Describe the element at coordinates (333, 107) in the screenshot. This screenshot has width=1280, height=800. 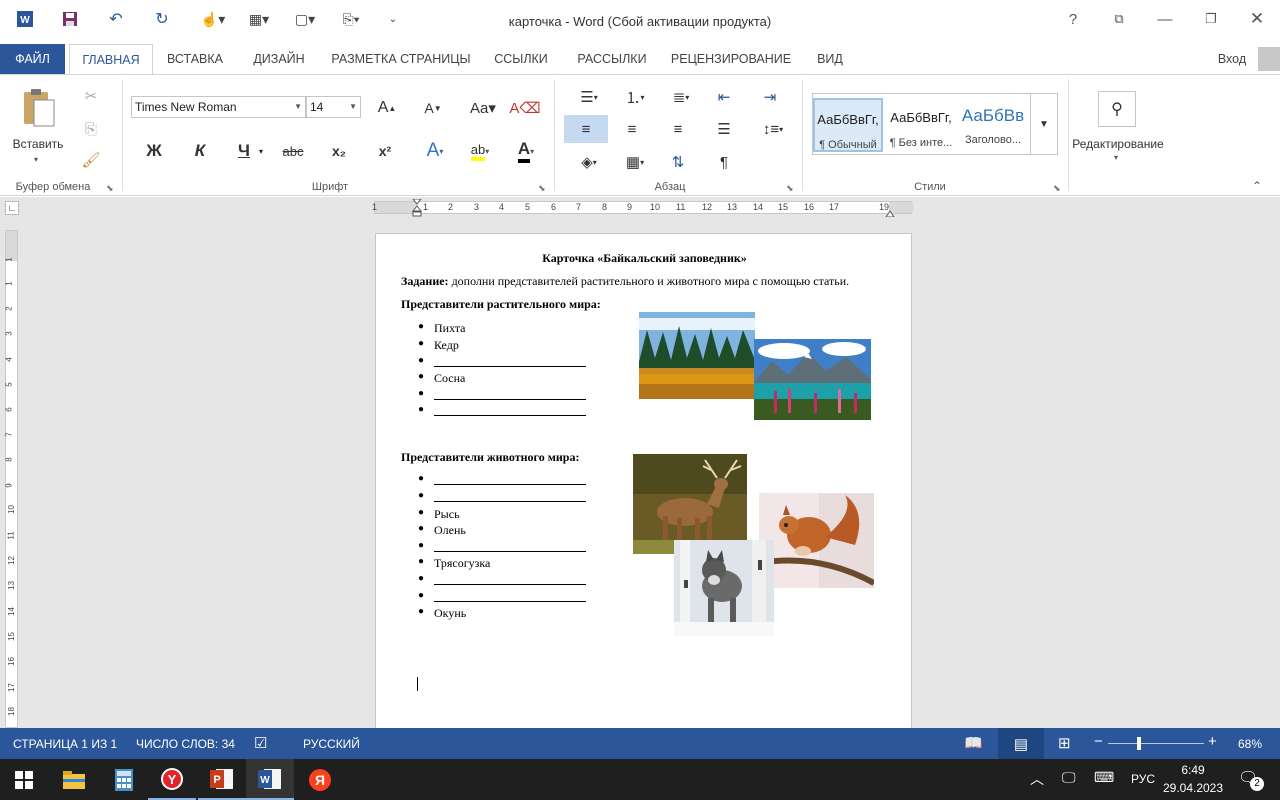
I see `font-size-combo: 14 ▼` at that location.